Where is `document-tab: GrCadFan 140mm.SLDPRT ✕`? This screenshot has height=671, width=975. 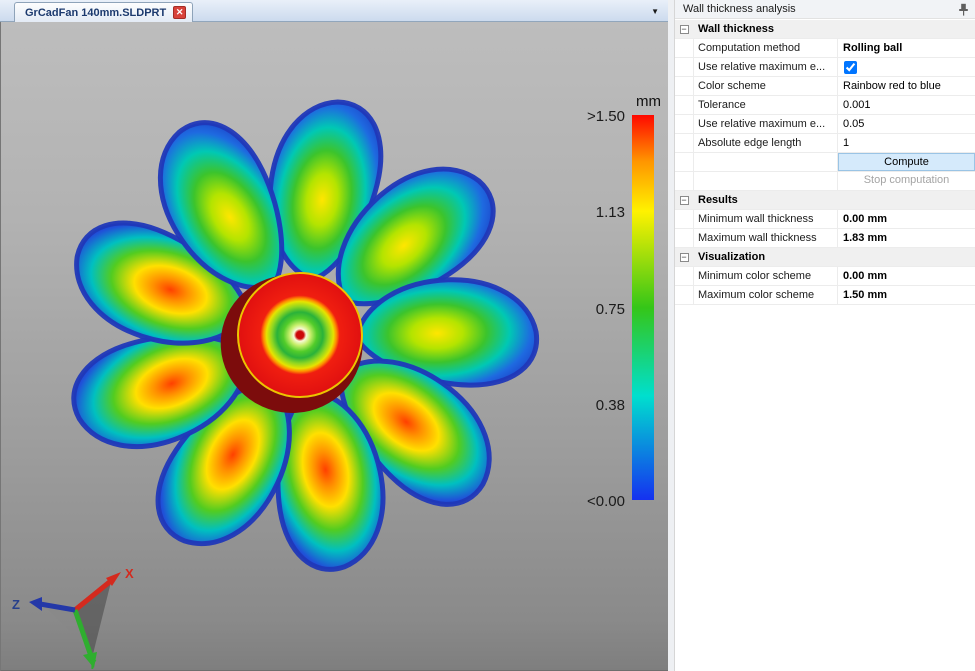
document-tab: GrCadFan 140mm.SLDPRT ✕ is located at coordinates (104, 12).